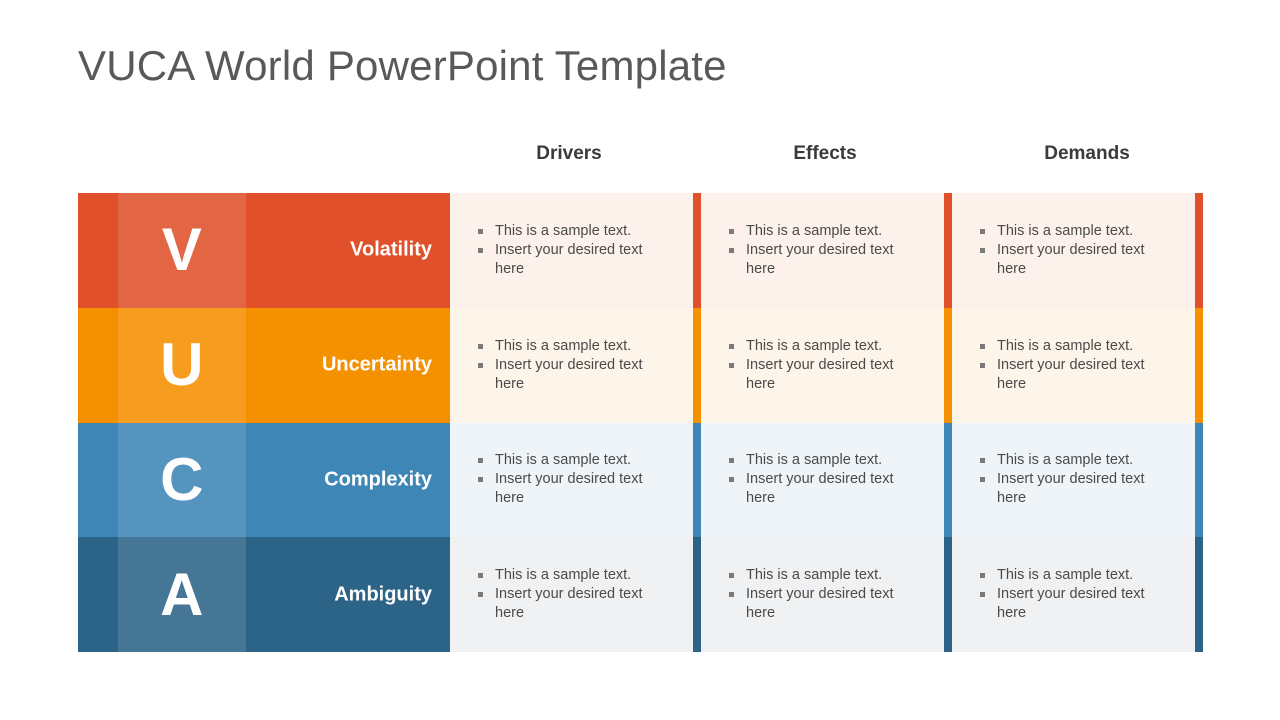 The height and width of the screenshot is (720, 1280). I want to click on row-band: U Uncertainty, so click(264, 365).